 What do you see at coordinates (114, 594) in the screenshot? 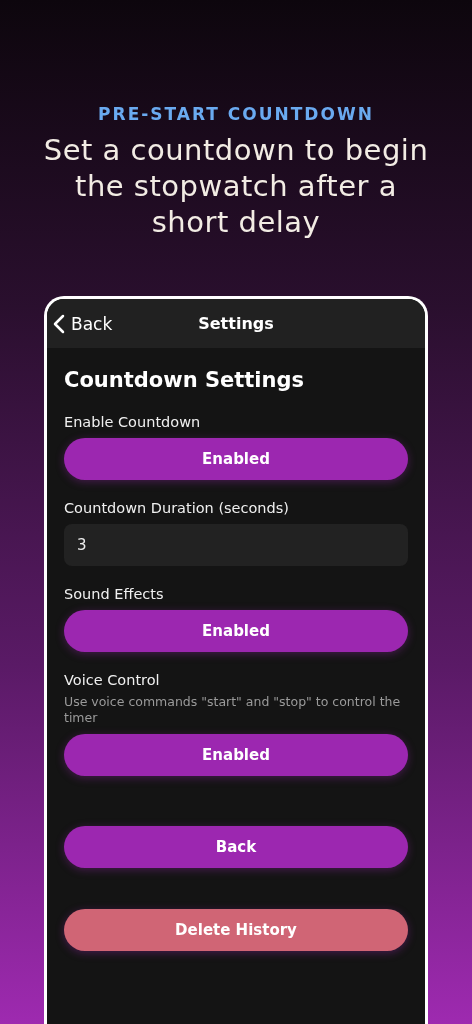
I see `setting-label: Sound Effects` at bounding box center [114, 594].